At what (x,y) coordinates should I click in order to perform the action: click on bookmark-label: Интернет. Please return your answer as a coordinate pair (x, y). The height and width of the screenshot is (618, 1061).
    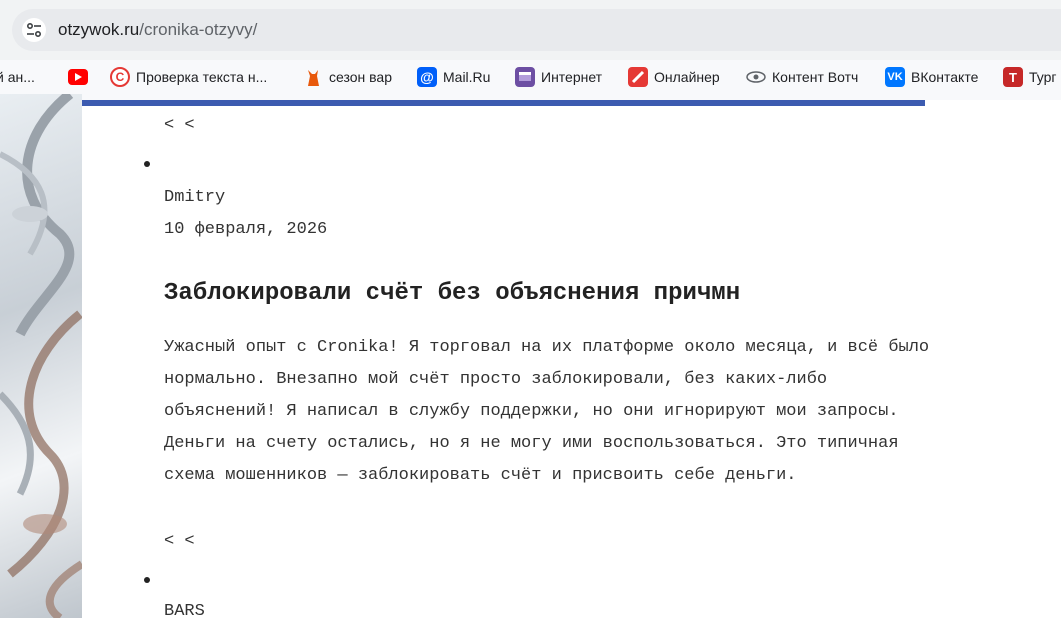
    Looking at the image, I should click on (572, 77).